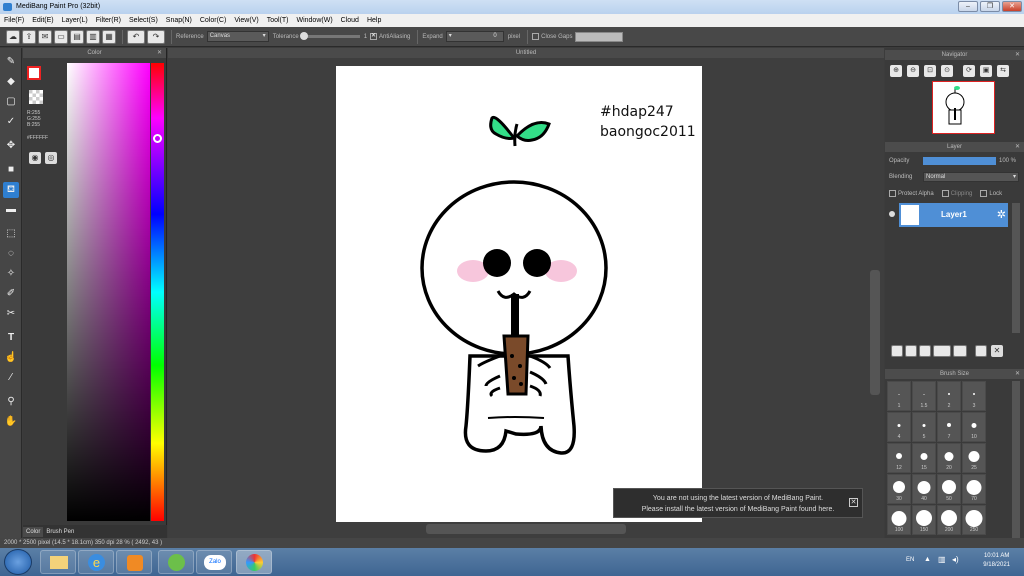 The image size is (1024, 576). I want to click on copy-layer-icon, so click(911, 351).